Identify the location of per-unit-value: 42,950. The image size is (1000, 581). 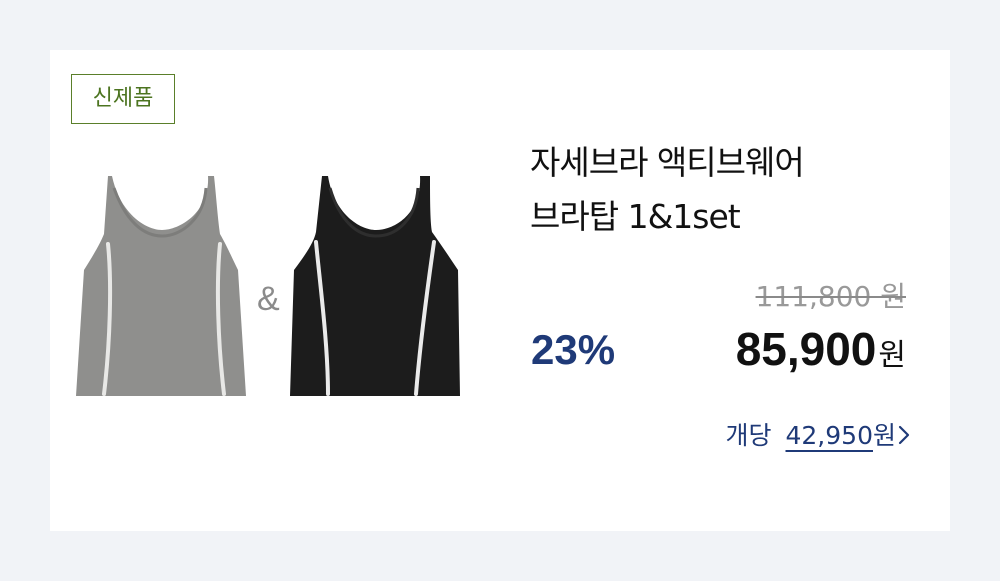
(829, 435).